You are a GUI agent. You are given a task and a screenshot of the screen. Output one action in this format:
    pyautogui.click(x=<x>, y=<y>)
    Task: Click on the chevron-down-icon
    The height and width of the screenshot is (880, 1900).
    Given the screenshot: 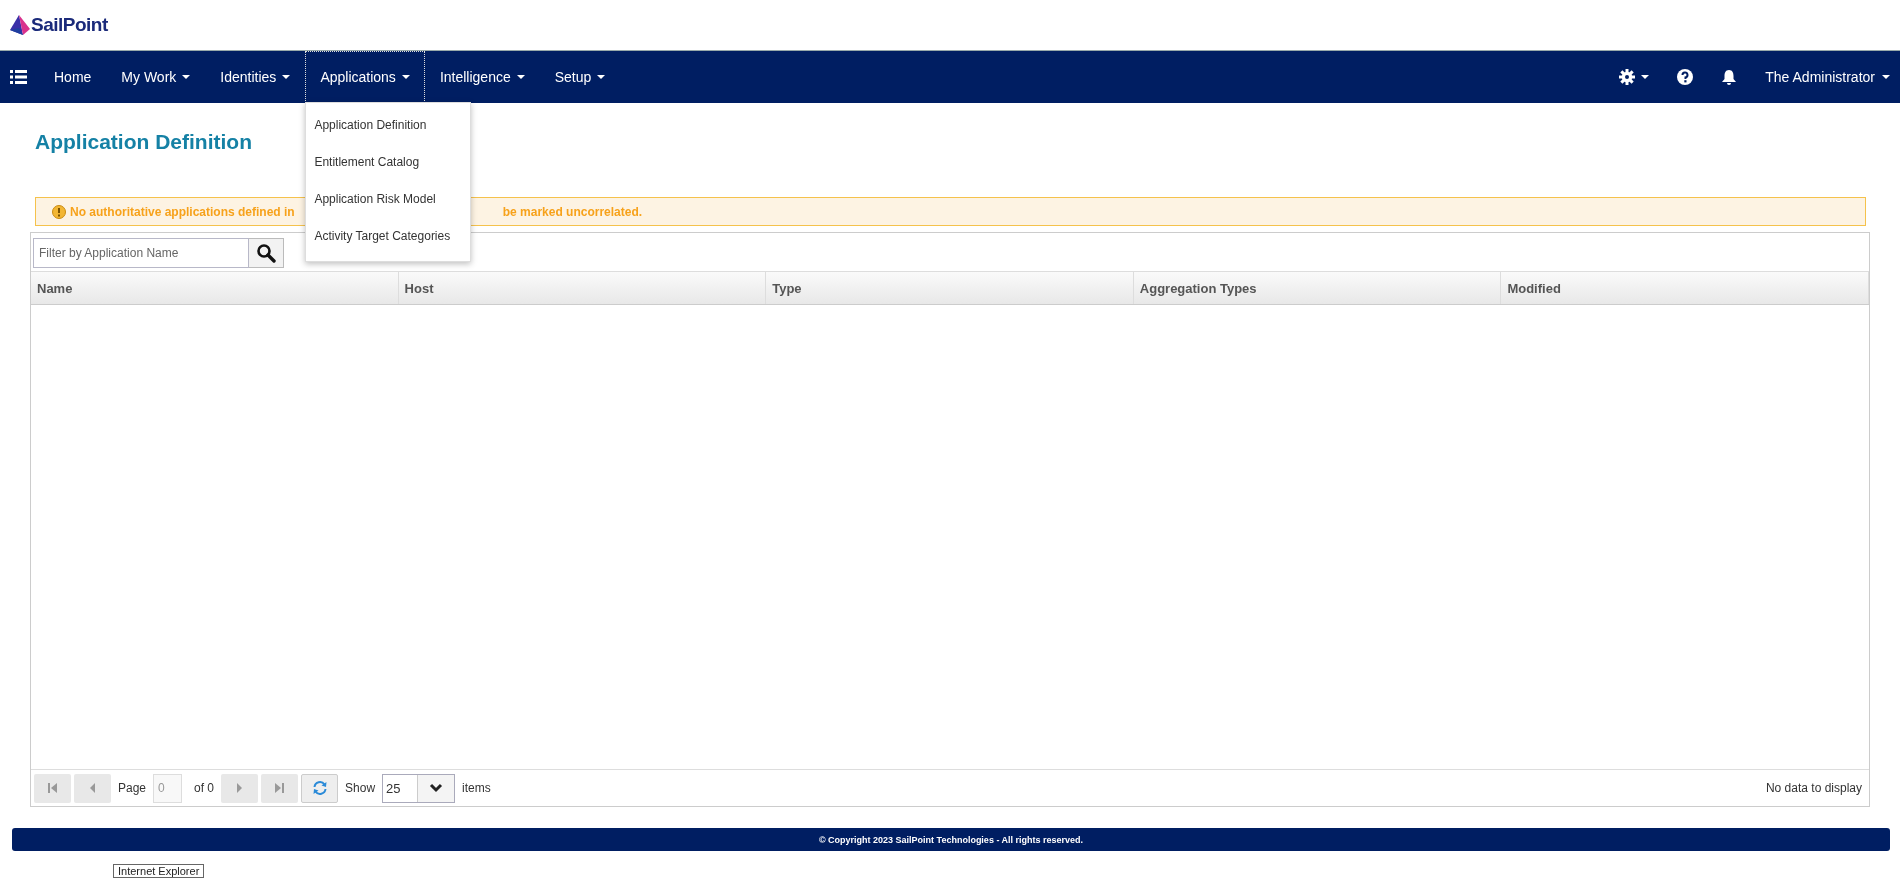 What is the action you would take?
    pyautogui.click(x=436, y=788)
    